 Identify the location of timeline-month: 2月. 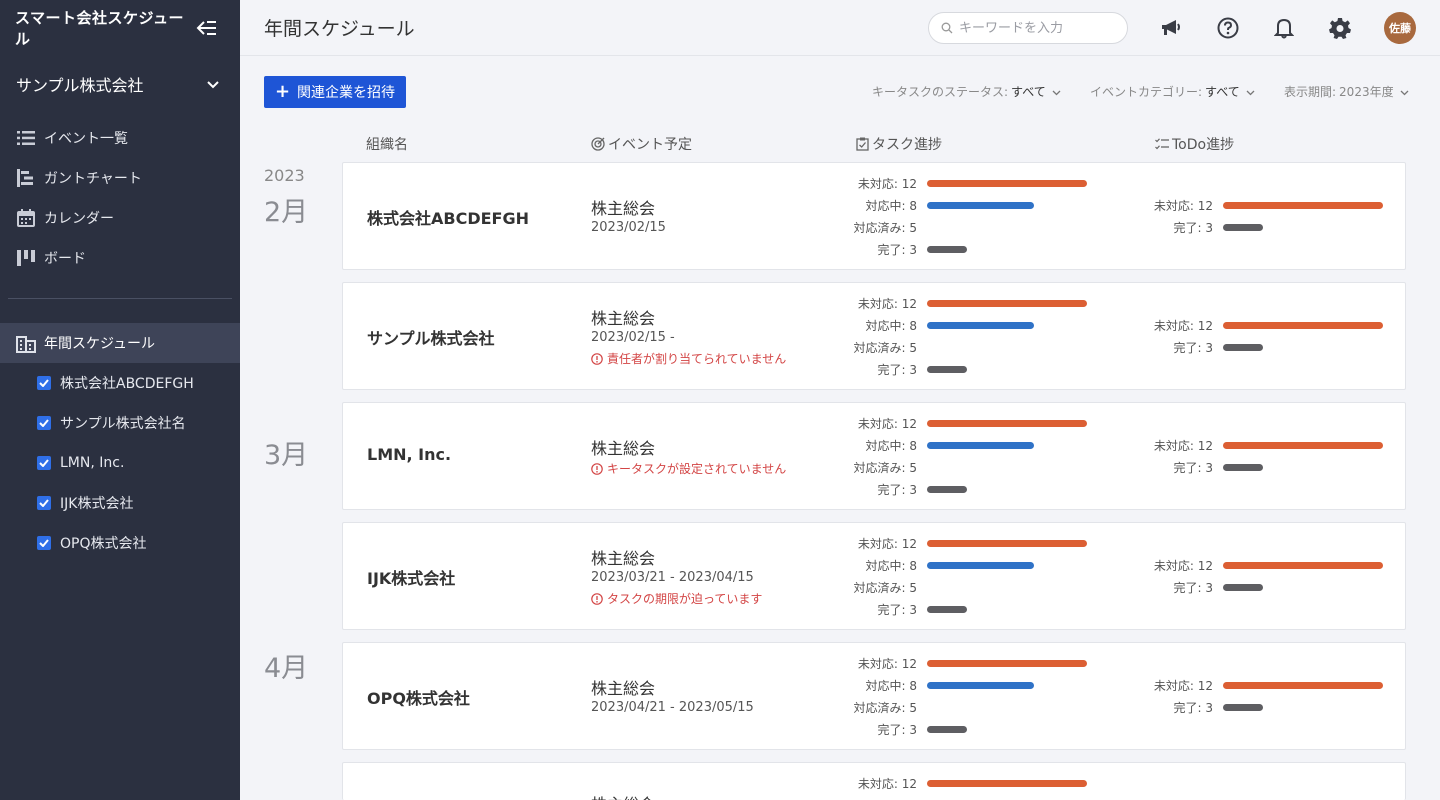
(286, 212).